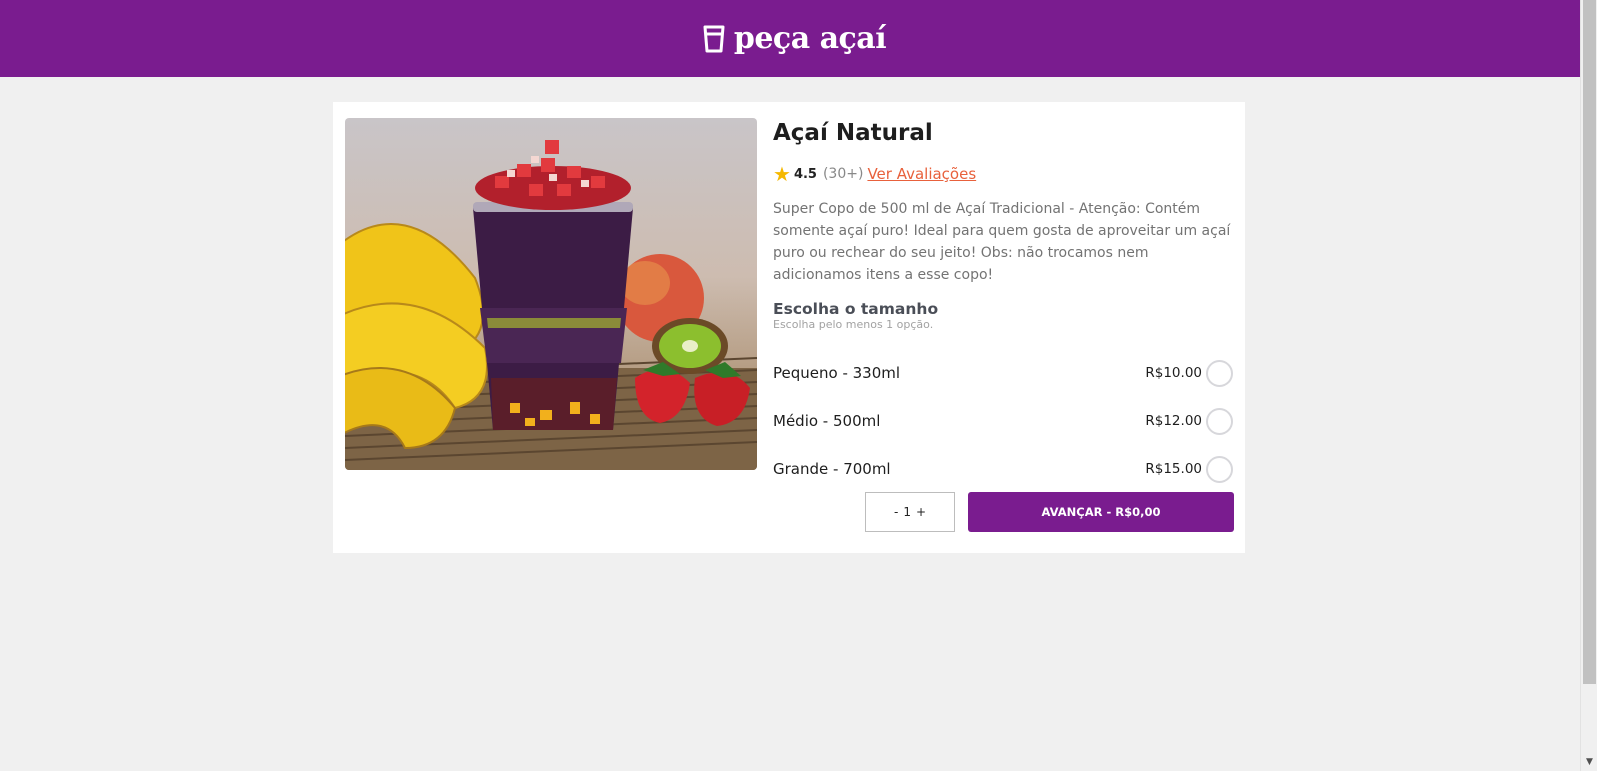  What do you see at coordinates (856, 309) in the screenshot?
I see `size-section-title: Escolha o tamanho` at bounding box center [856, 309].